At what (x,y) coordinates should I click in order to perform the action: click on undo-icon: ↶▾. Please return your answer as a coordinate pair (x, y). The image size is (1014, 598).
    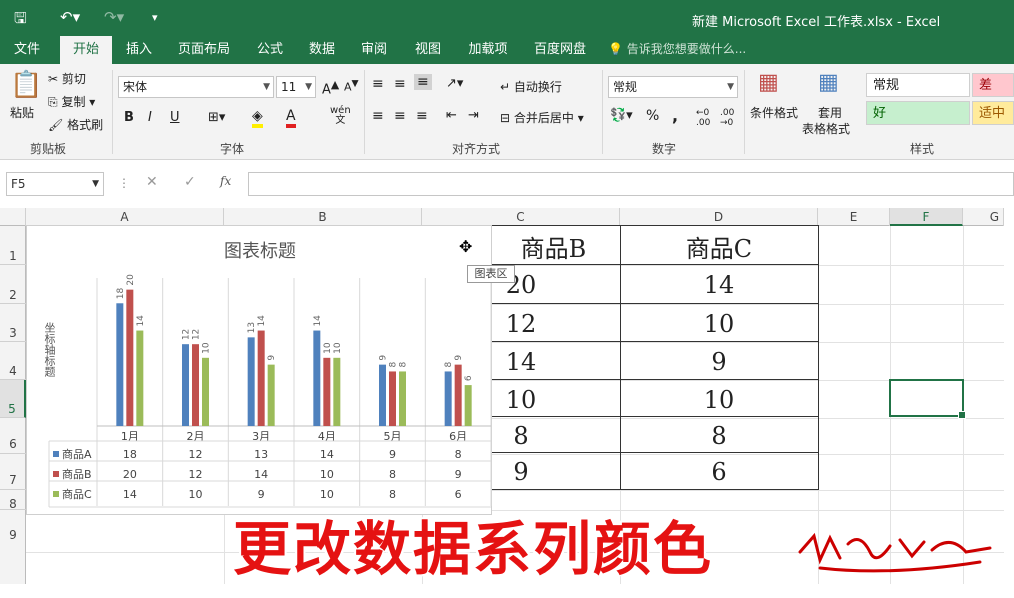
    Looking at the image, I should click on (70, 17).